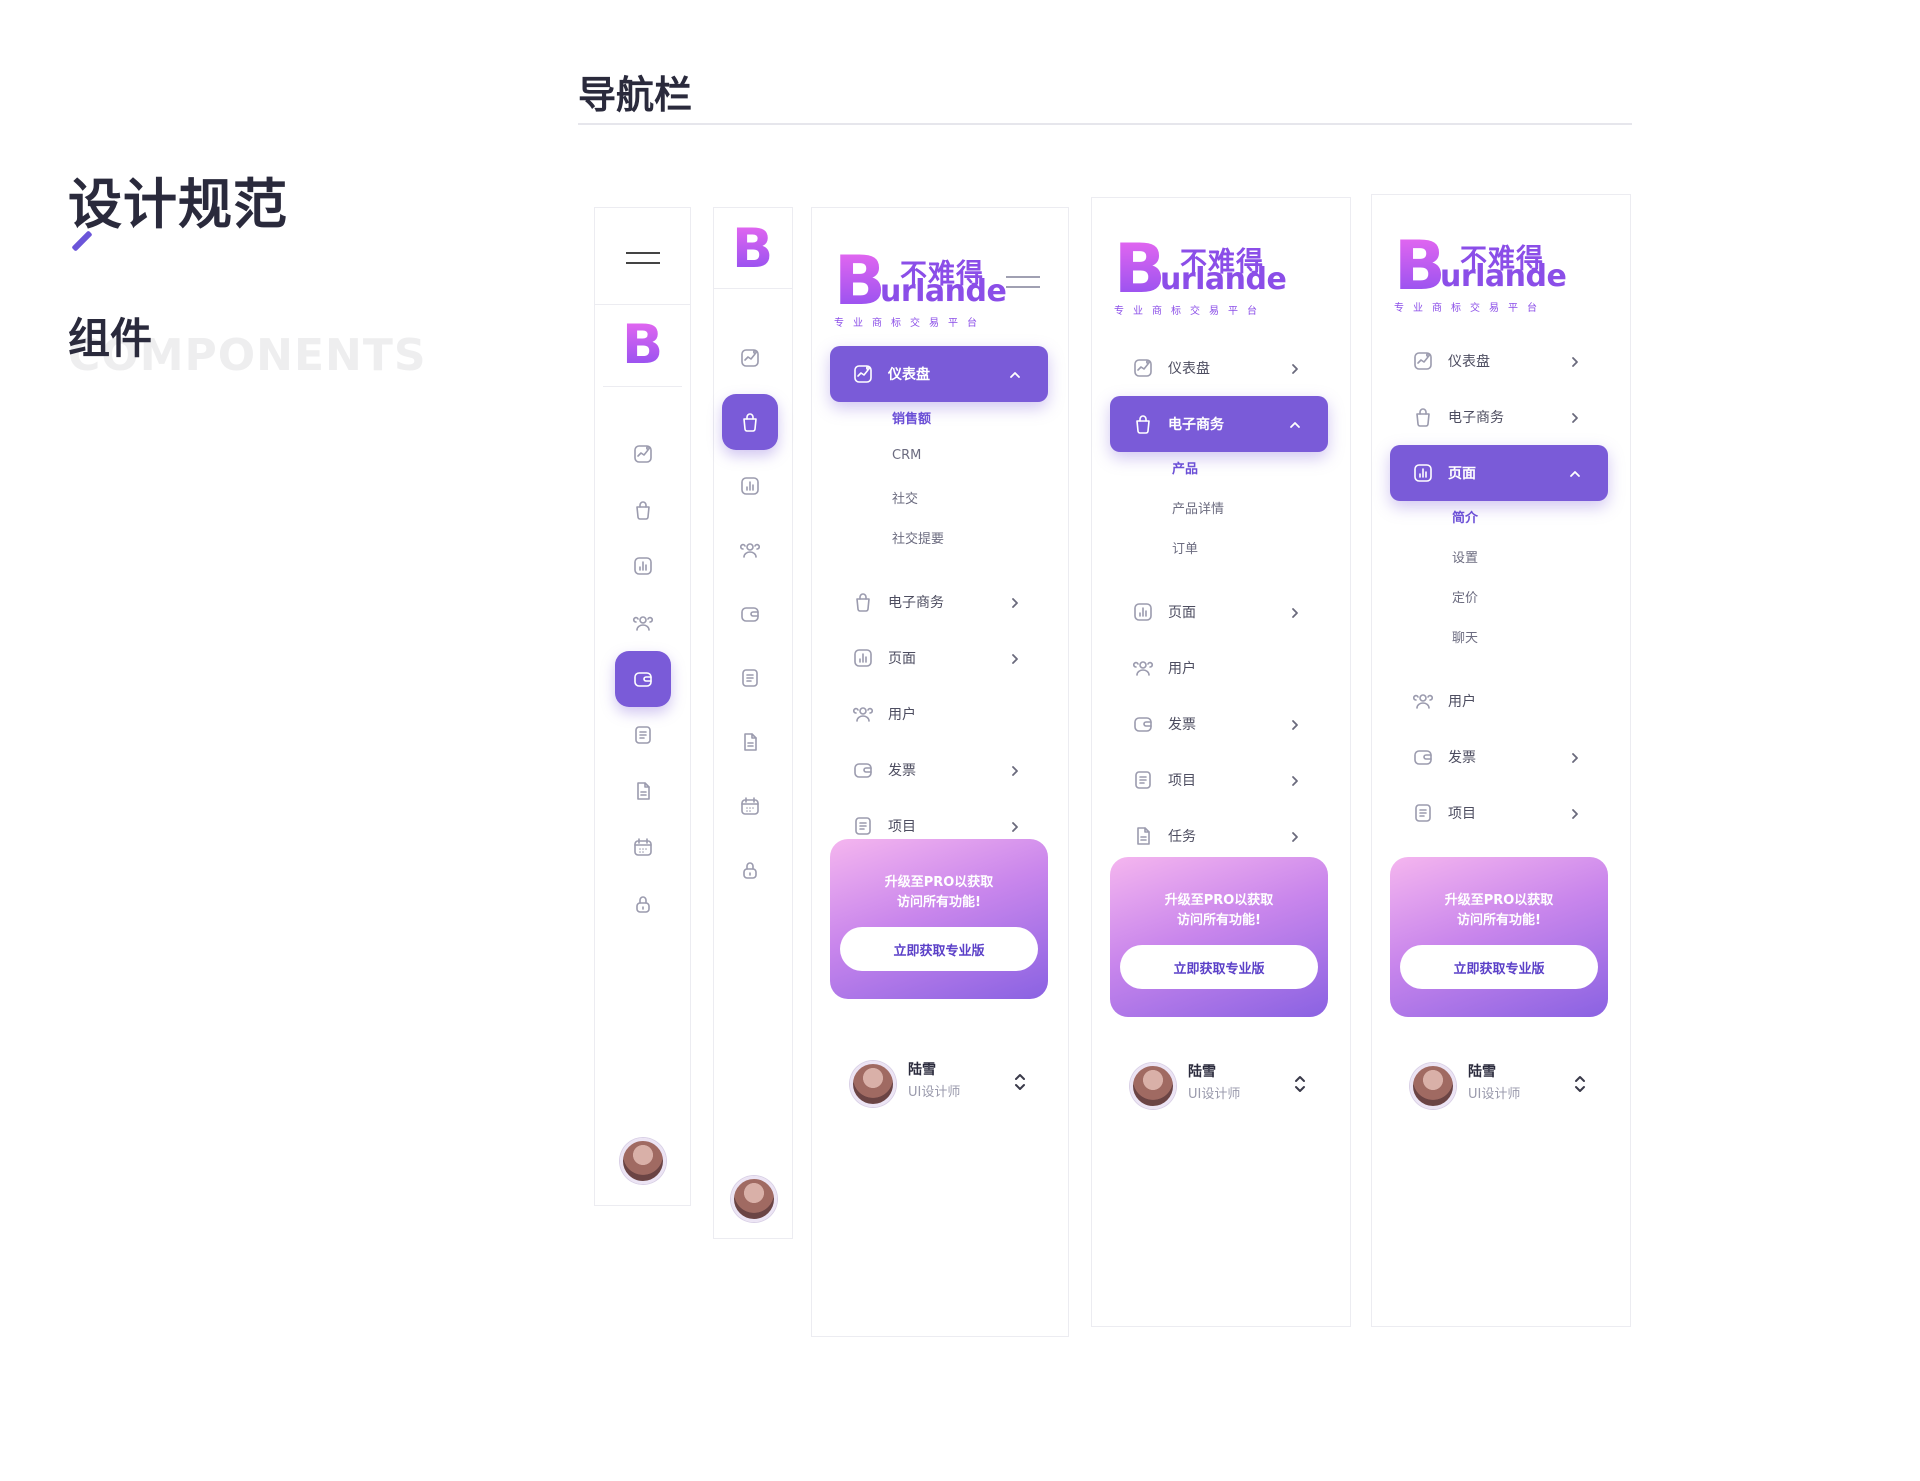 This screenshot has height=1481, width=1920. Describe the element at coordinates (110, 338) in the screenshot. I see `components-cn-title: 组件` at that location.